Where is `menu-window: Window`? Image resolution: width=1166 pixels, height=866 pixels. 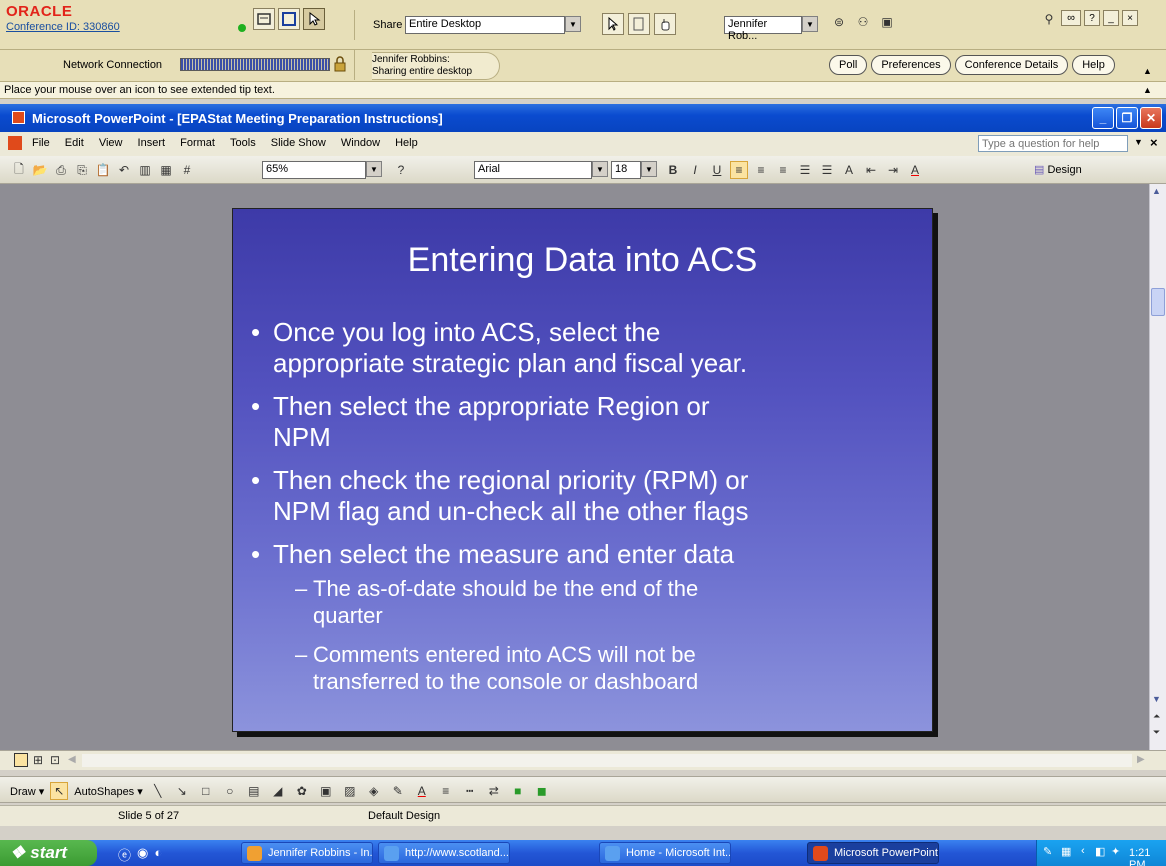
menu-window: Window is located at coordinates (360, 143).